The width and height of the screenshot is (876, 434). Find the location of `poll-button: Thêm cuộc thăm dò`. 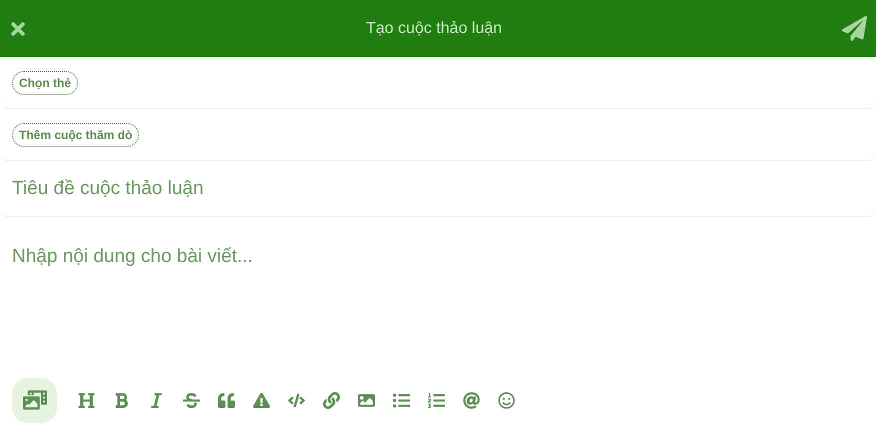

poll-button: Thêm cuộc thăm dò is located at coordinates (76, 134).